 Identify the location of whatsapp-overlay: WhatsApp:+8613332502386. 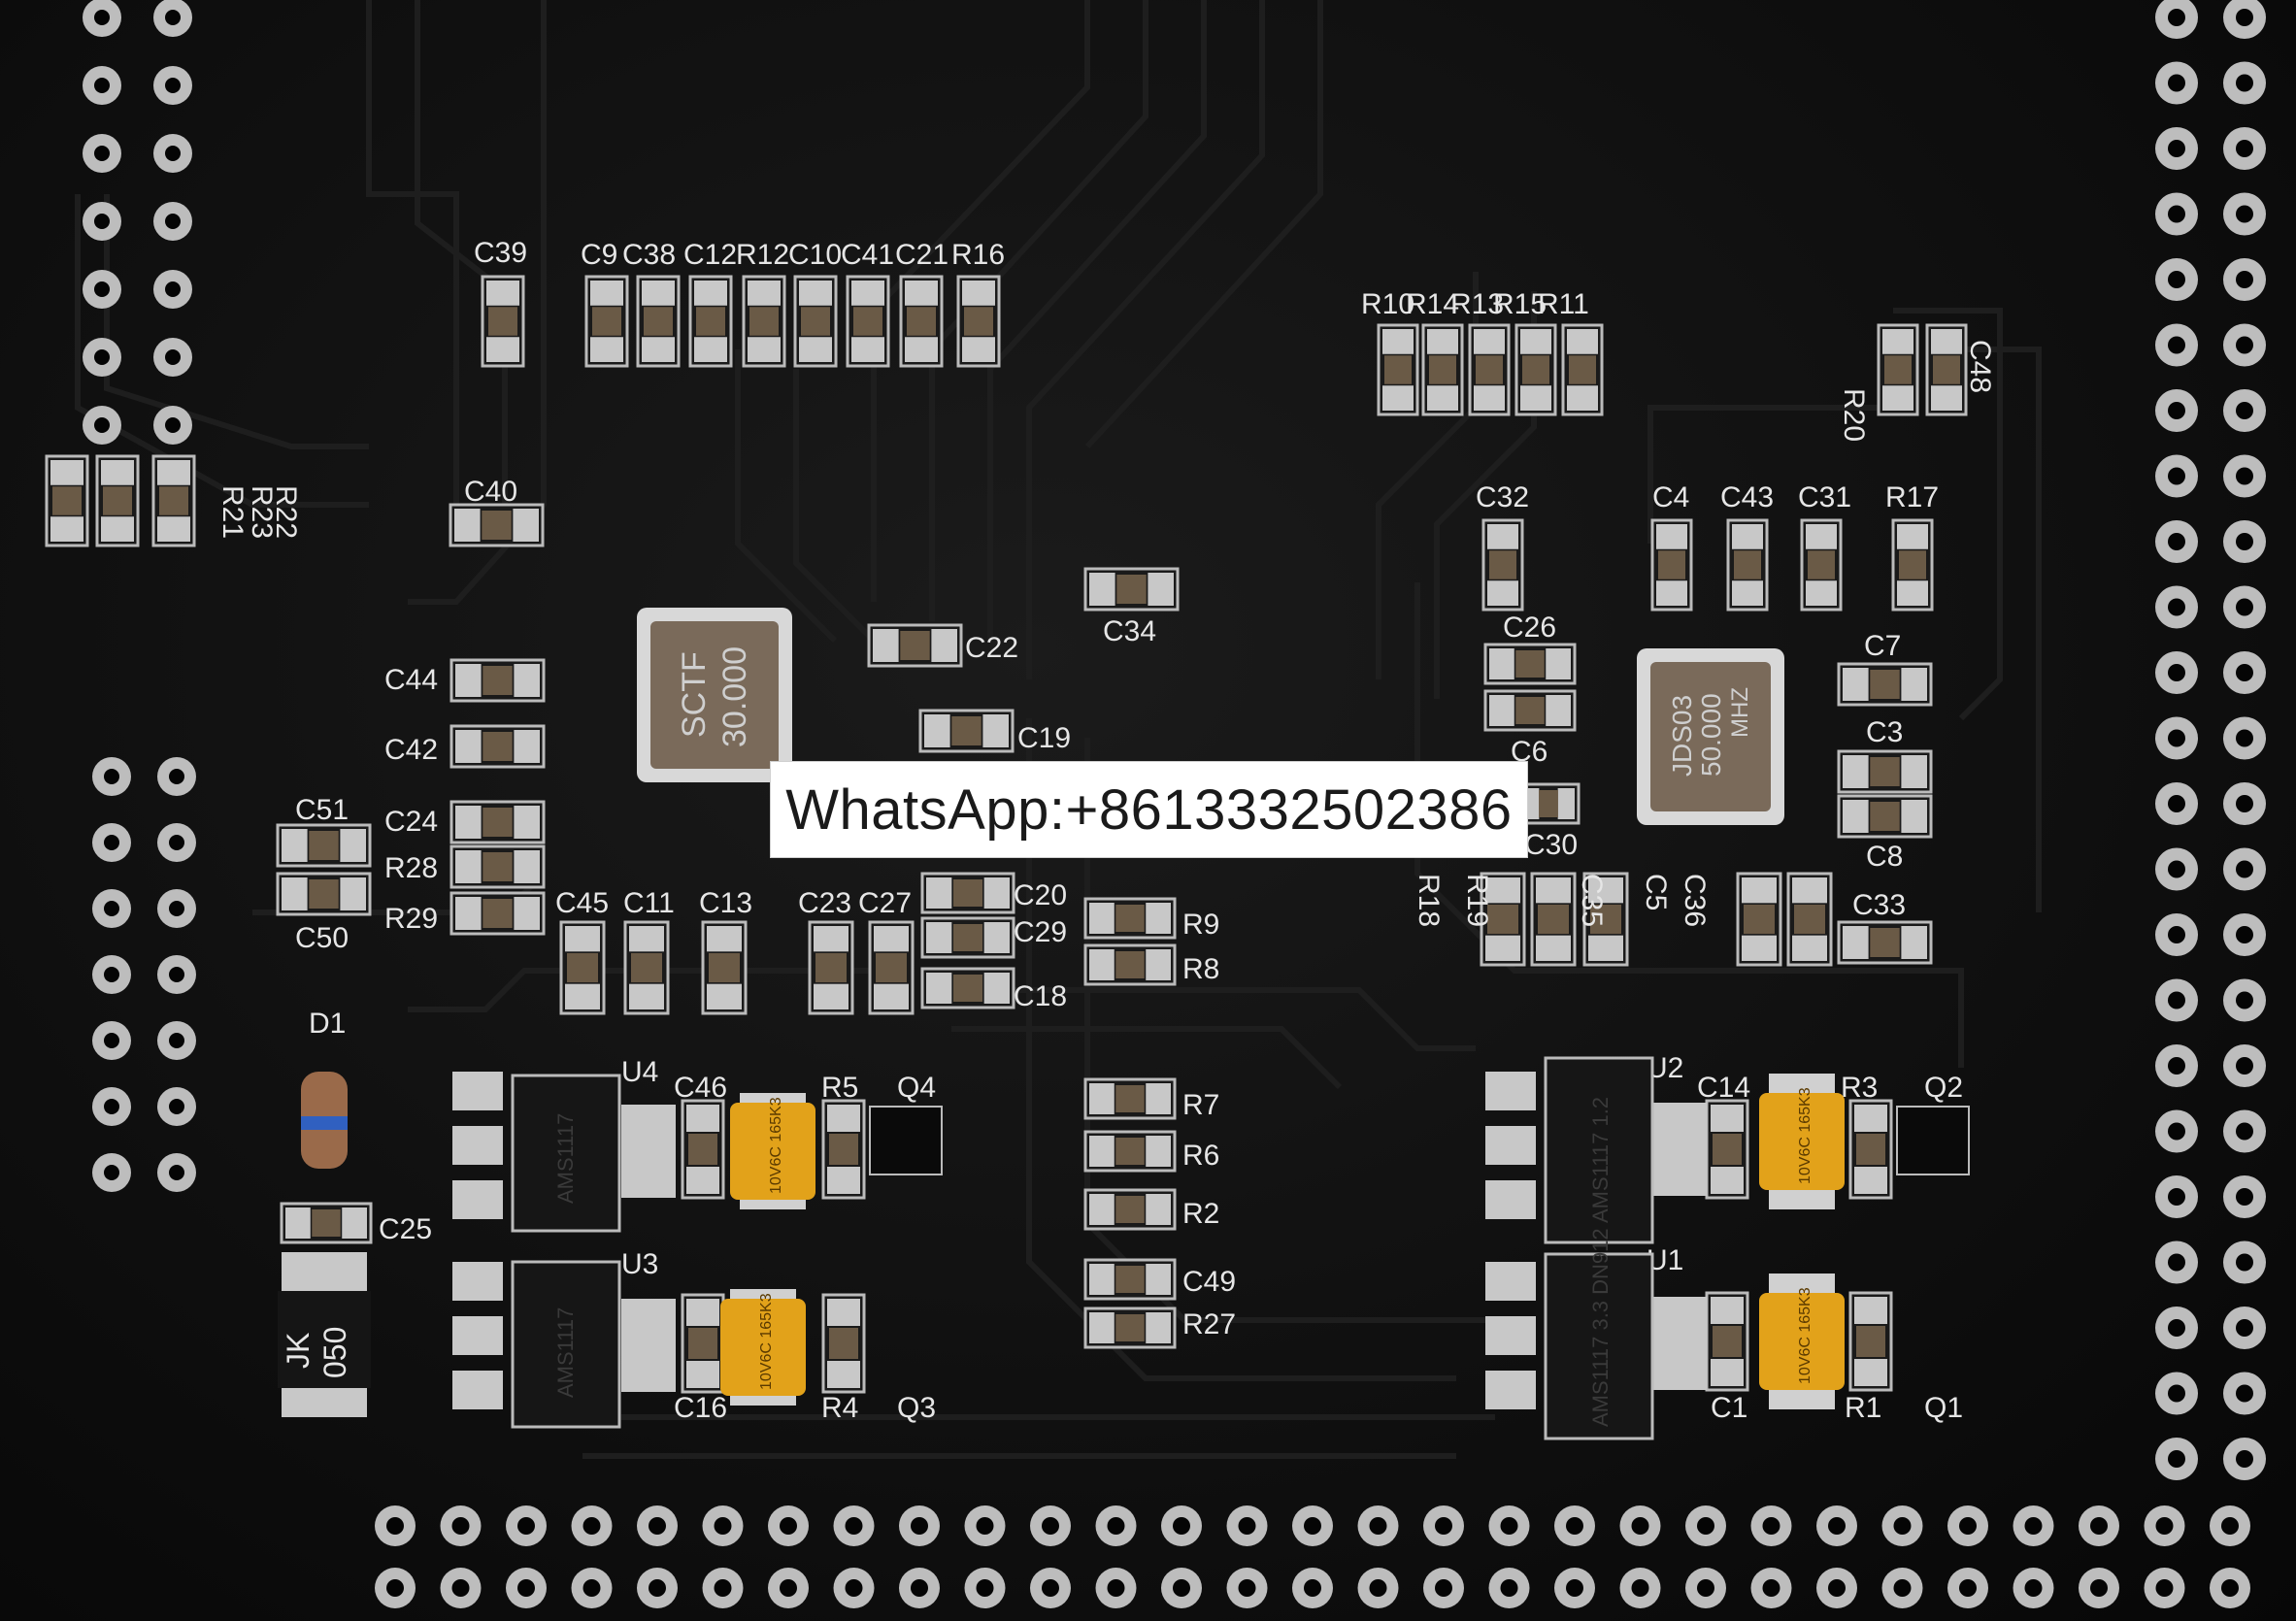
(1149, 809).